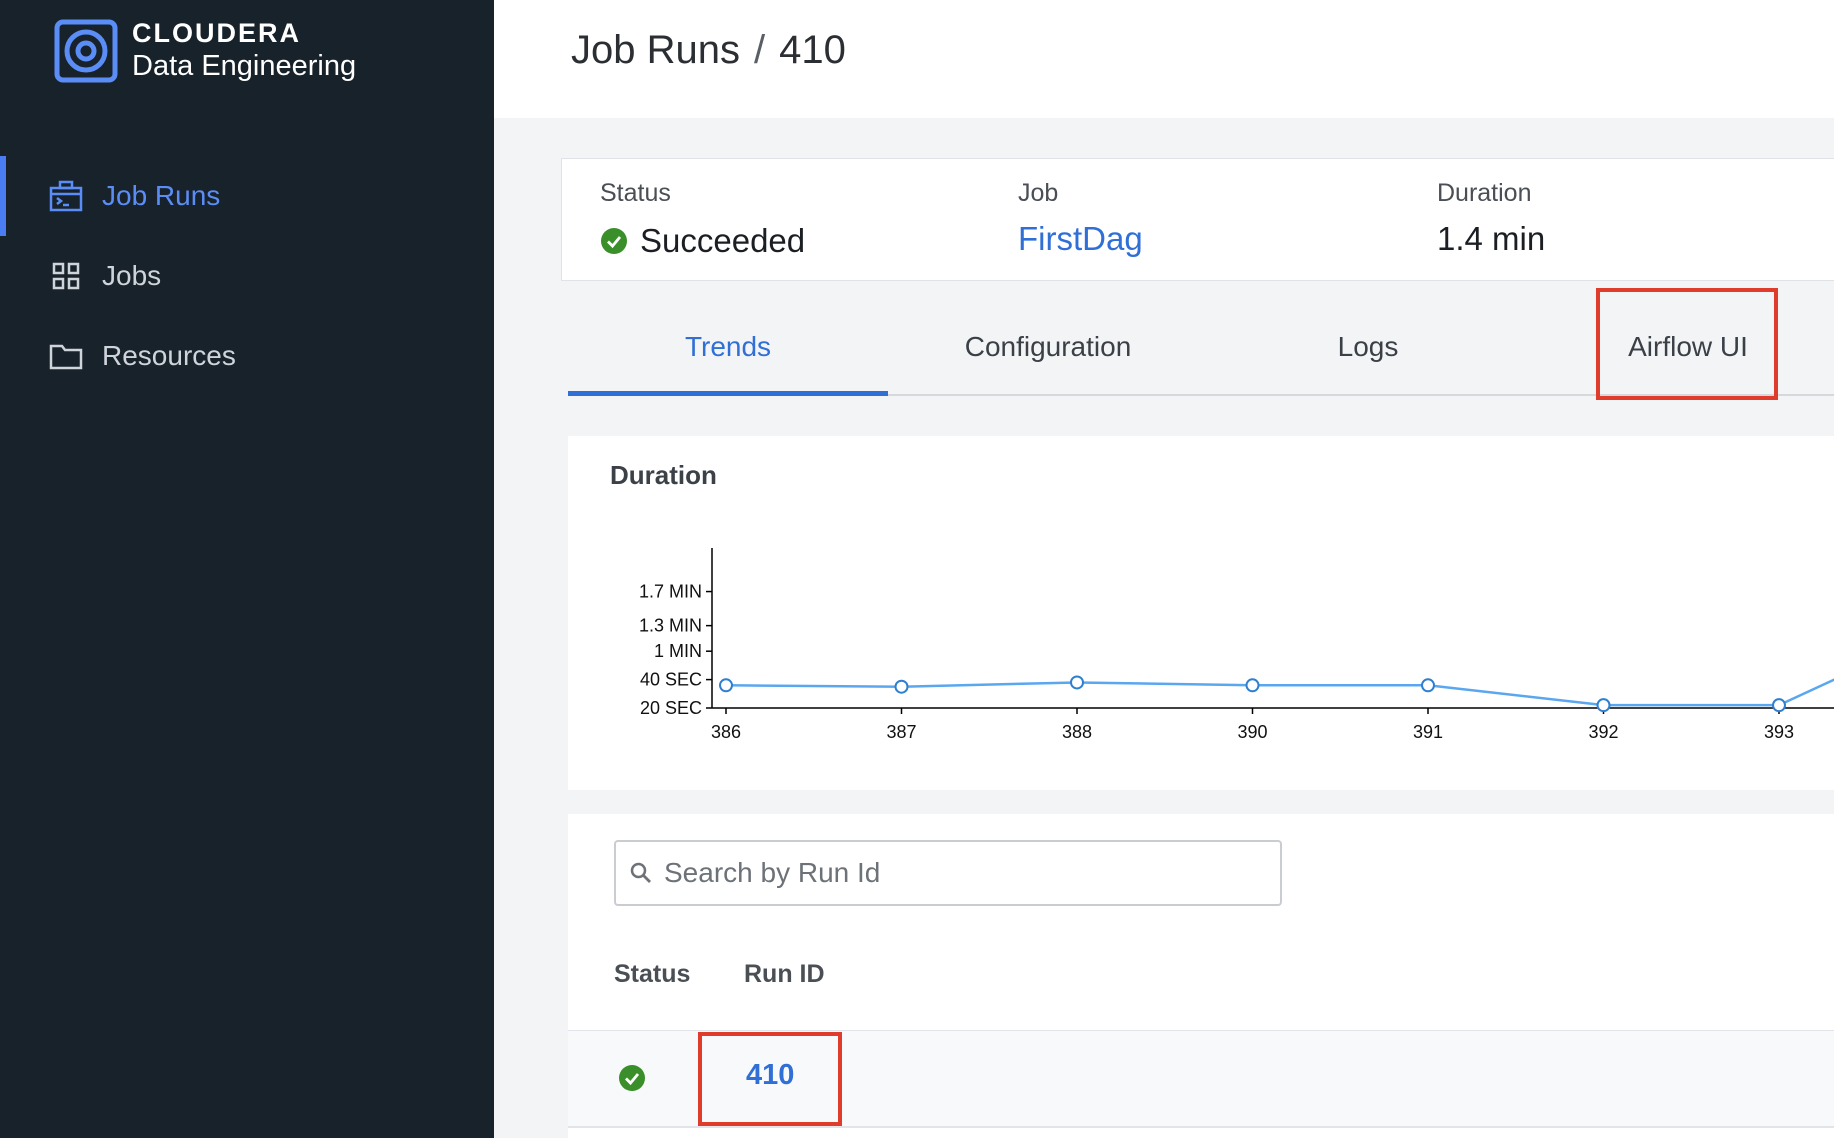 The height and width of the screenshot is (1138, 1834). I want to click on duration-field: Duration 1.4 min, so click(1491, 218).